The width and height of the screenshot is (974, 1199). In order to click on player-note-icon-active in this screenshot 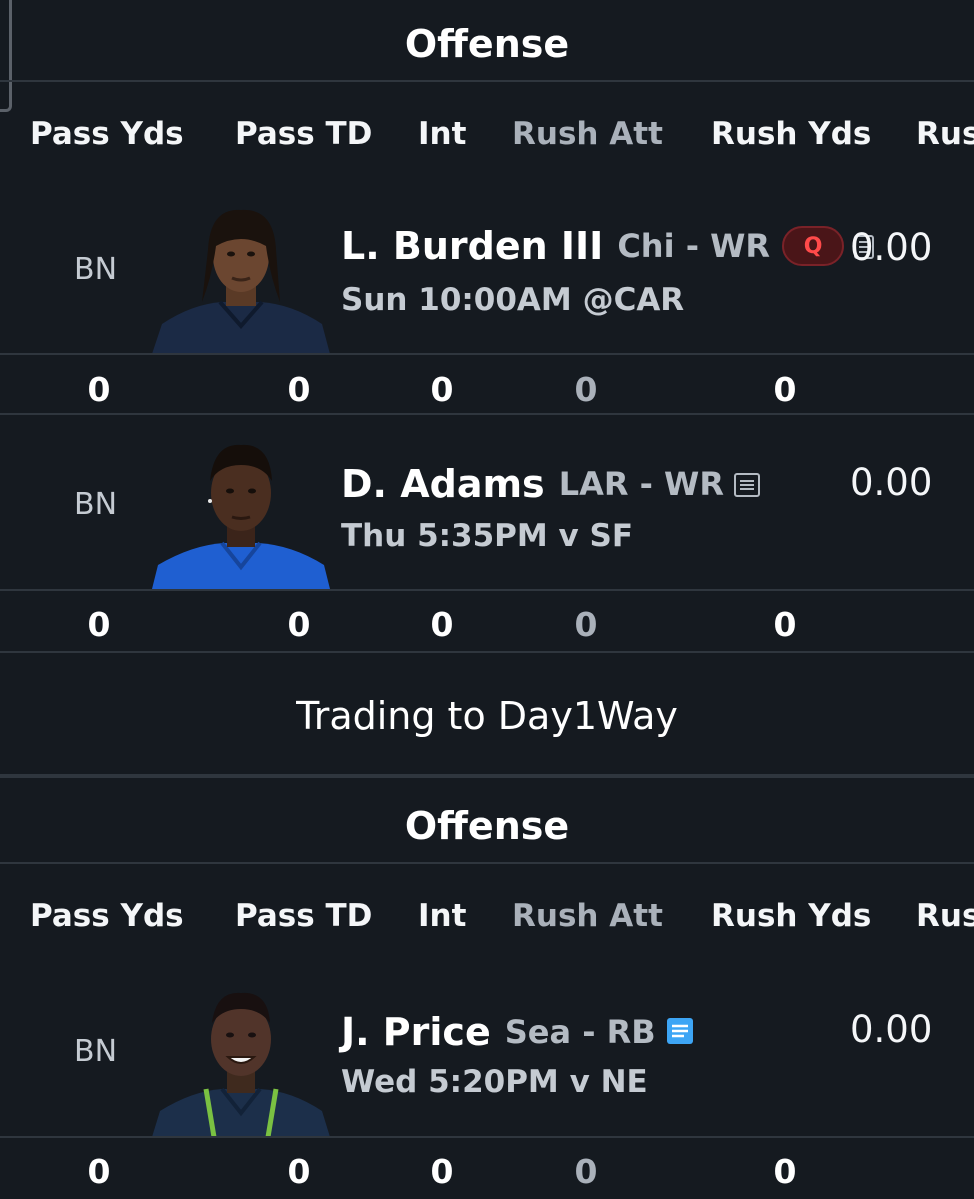, I will do `click(680, 1032)`.